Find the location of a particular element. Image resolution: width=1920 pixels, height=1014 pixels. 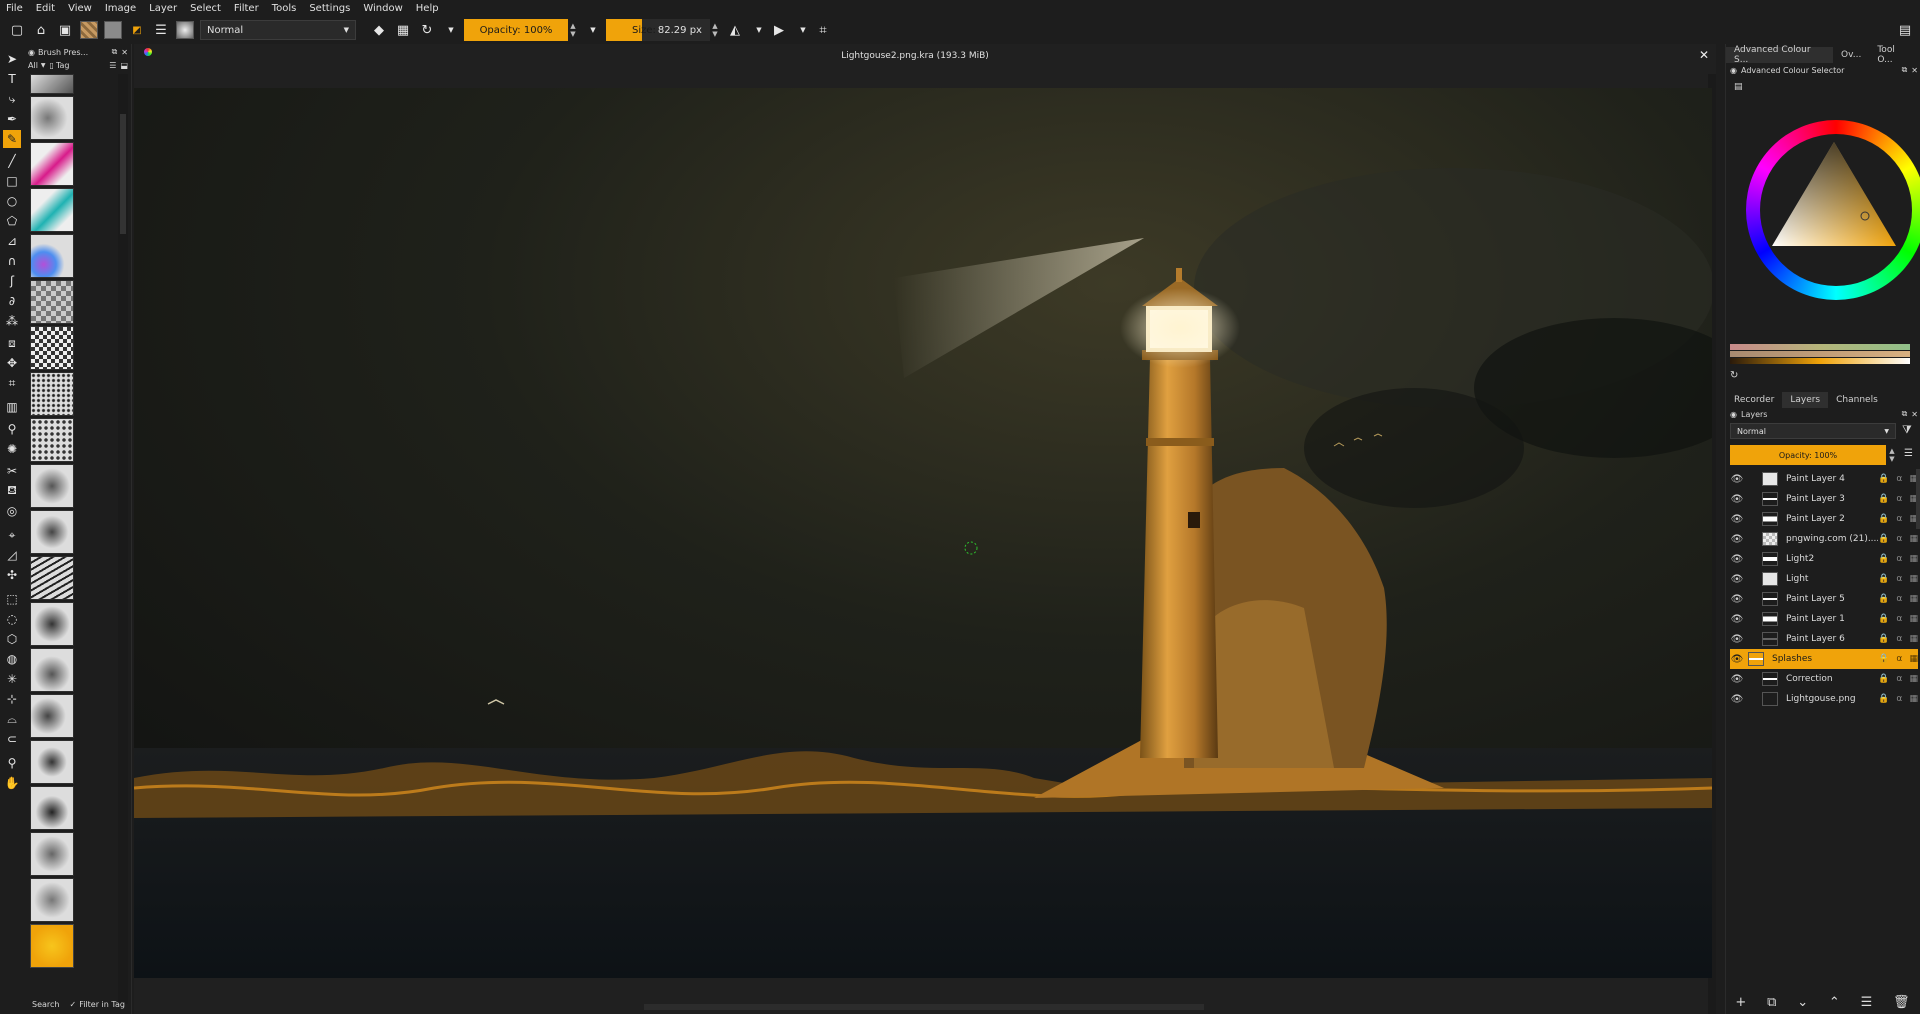

tab-recorder: Recorder is located at coordinates (1754, 400).